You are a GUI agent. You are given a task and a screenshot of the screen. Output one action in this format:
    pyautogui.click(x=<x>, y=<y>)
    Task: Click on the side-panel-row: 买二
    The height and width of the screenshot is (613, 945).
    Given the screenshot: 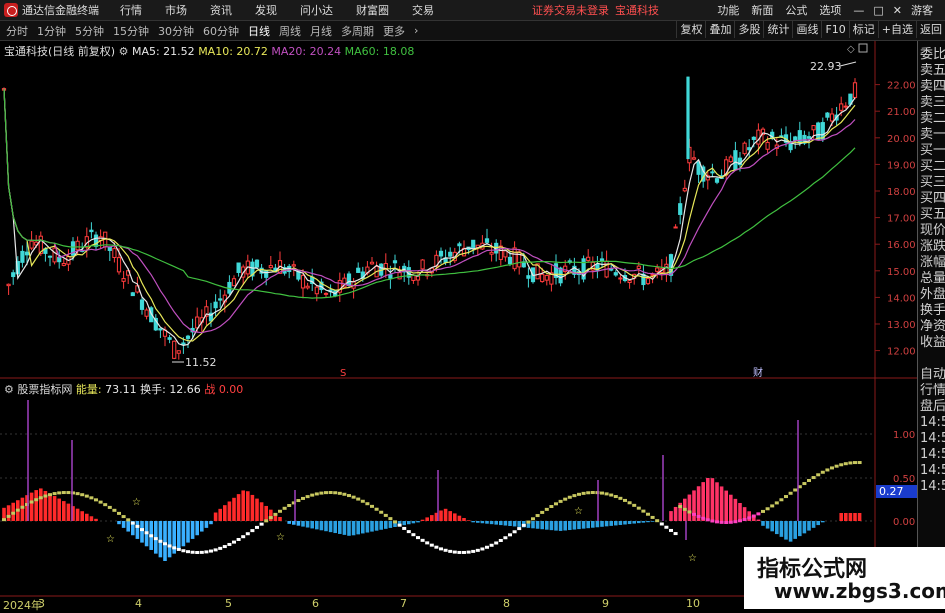 What is the action you would take?
    pyautogui.click(x=931, y=167)
    